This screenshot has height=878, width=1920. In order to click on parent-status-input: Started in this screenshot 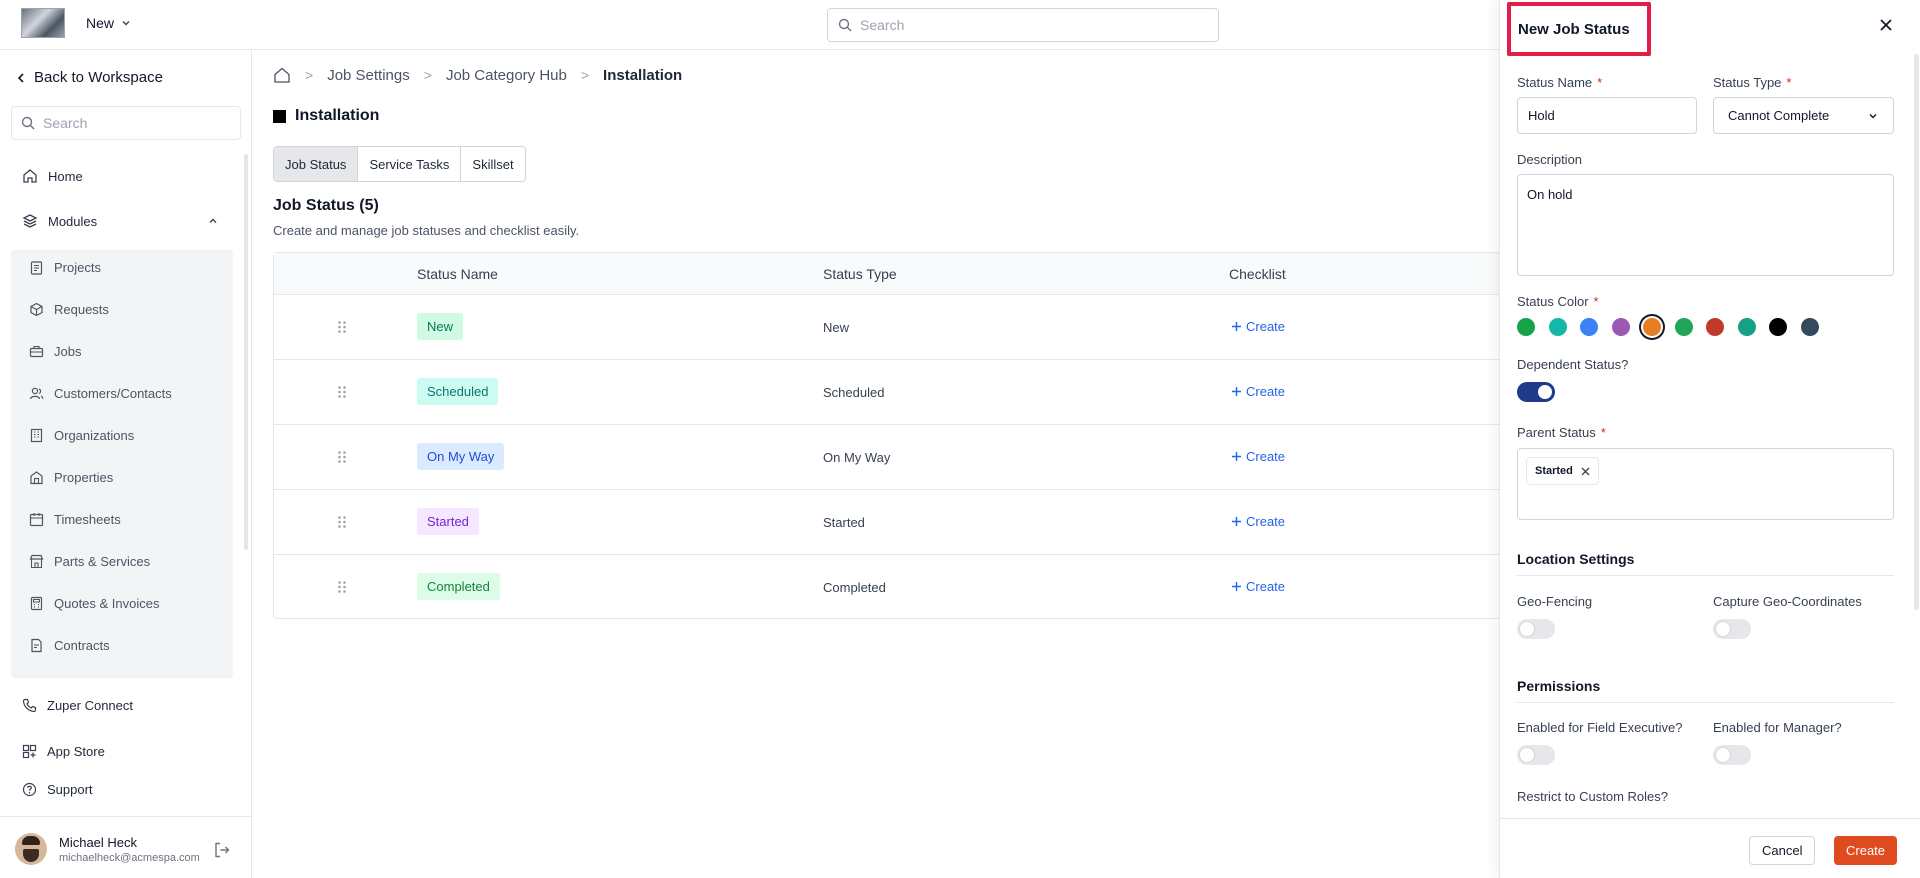, I will do `click(1705, 484)`.